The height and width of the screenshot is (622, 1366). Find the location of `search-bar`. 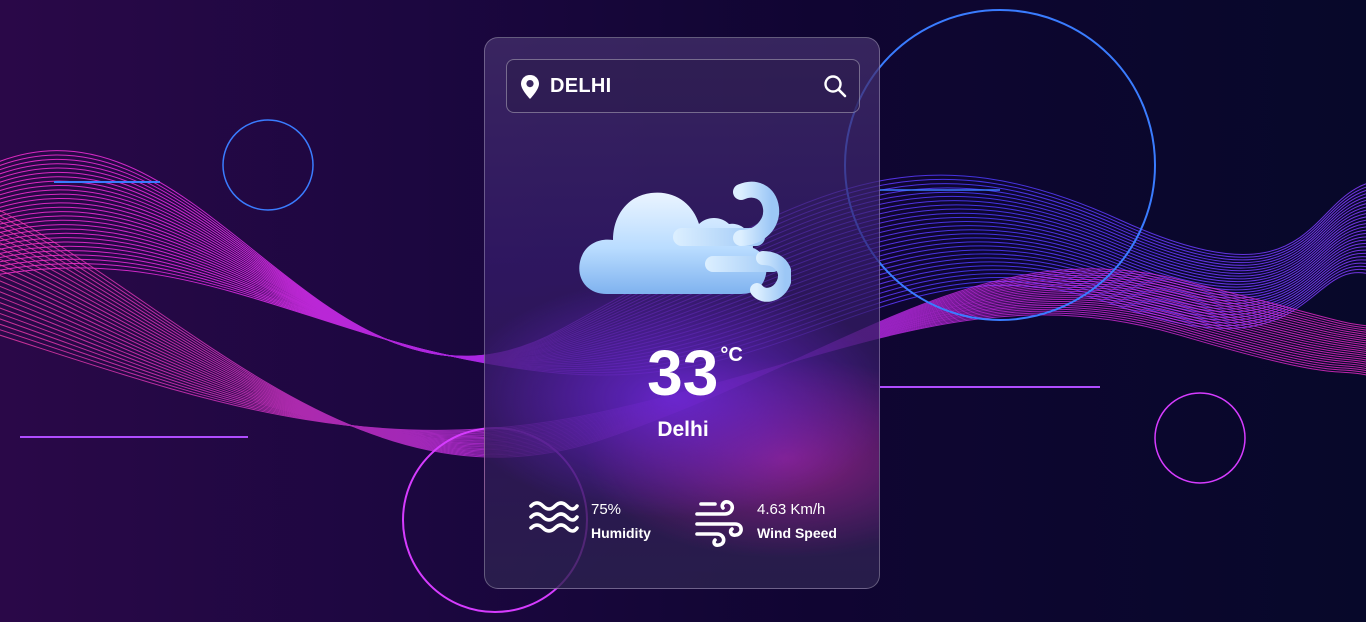

search-bar is located at coordinates (683, 86).